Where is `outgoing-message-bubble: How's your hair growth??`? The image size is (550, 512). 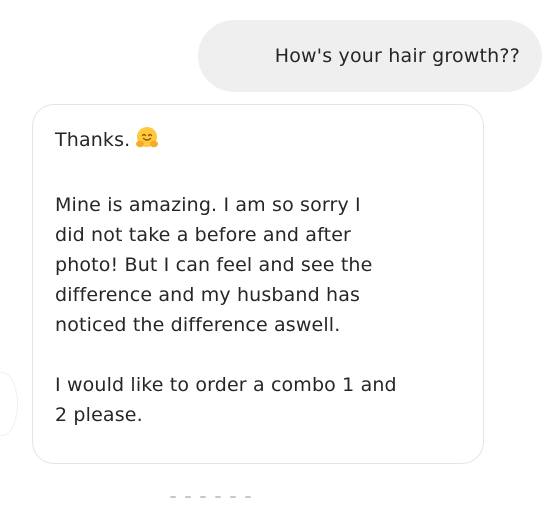
outgoing-message-bubble: How's your hair growth?? is located at coordinates (370, 56).